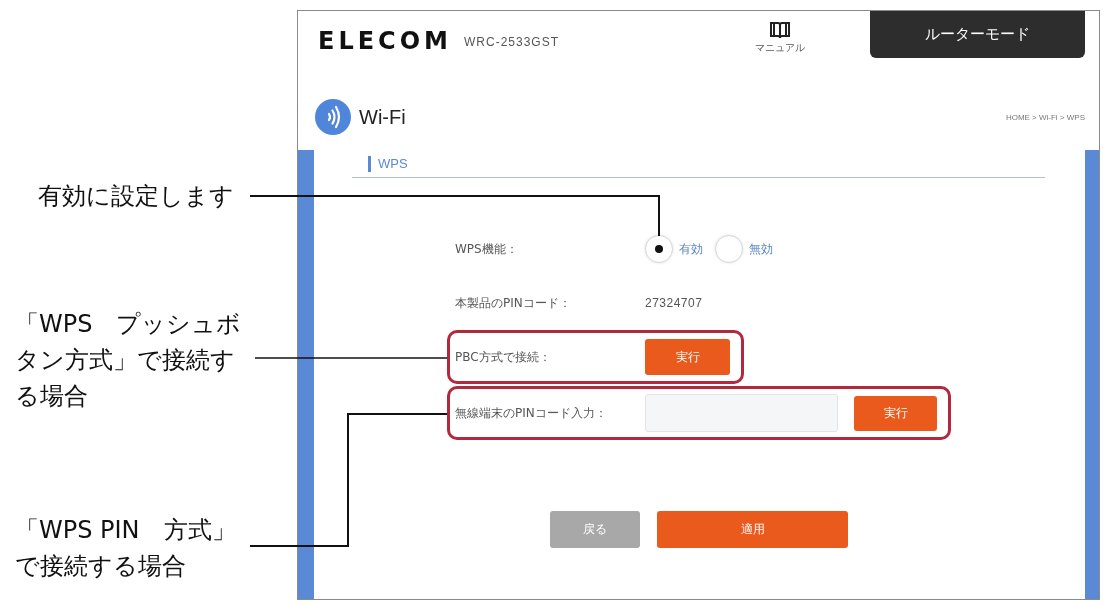  What do you see at coordinates (977, 34) in the screenshot?
I see `router-mode-button: ルーターモード` at bounding box center [977, 34].